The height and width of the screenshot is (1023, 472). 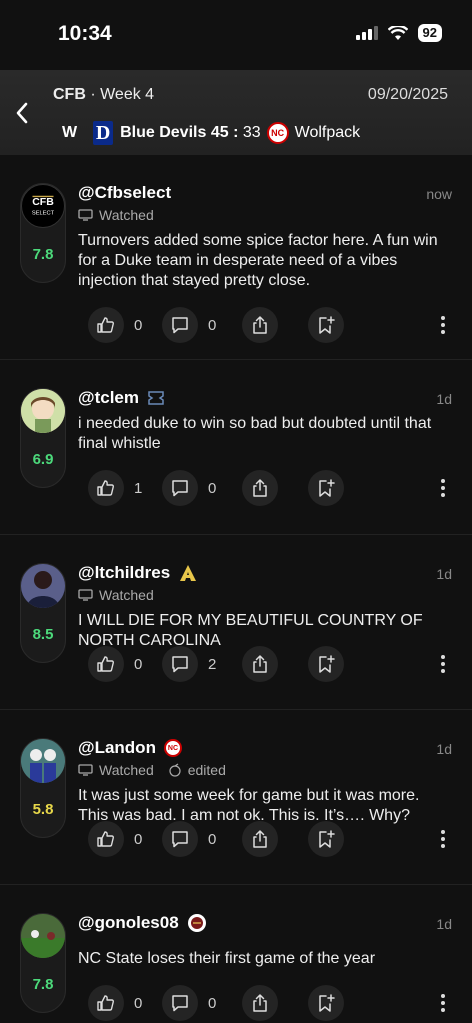 What do you see at coordinates (327, 132) in the screenshot?
I see `away-team: Wolfpack` at bounding box center [327, 132].